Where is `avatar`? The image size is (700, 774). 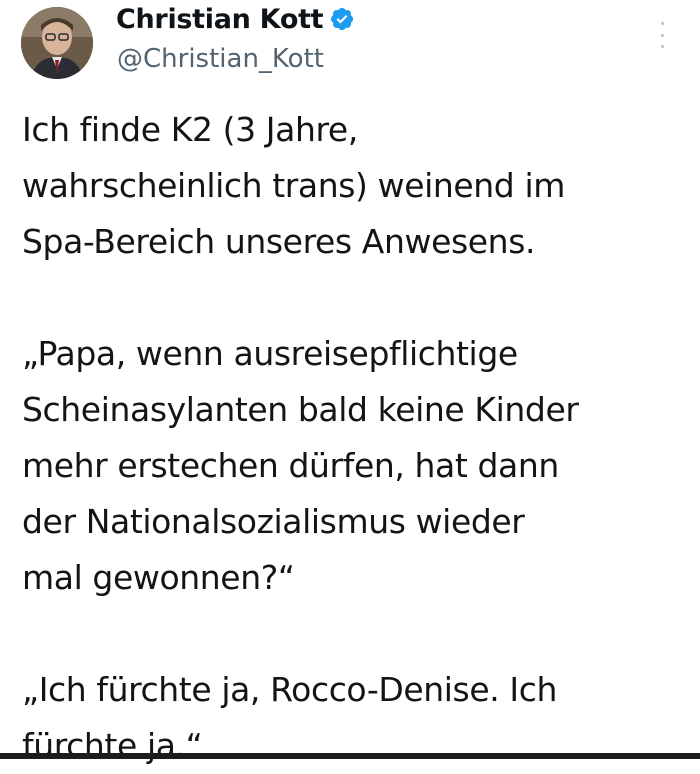
avatar is located at coordinates (57, 43).